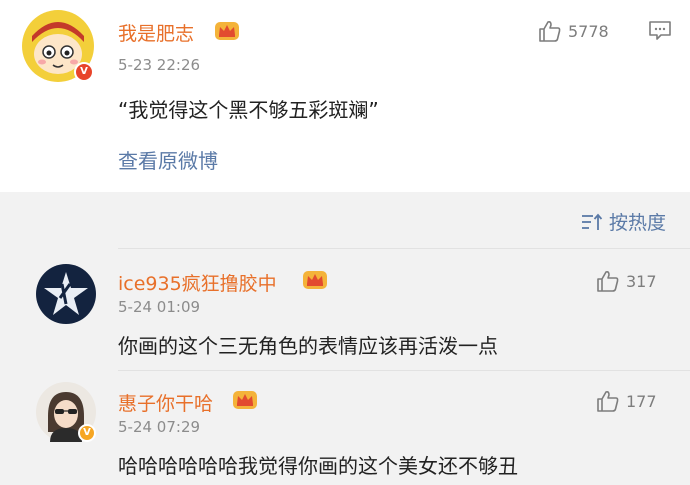 The image size is (690, 485). I want to click on comment-like-button: 177, so click(626, 401).